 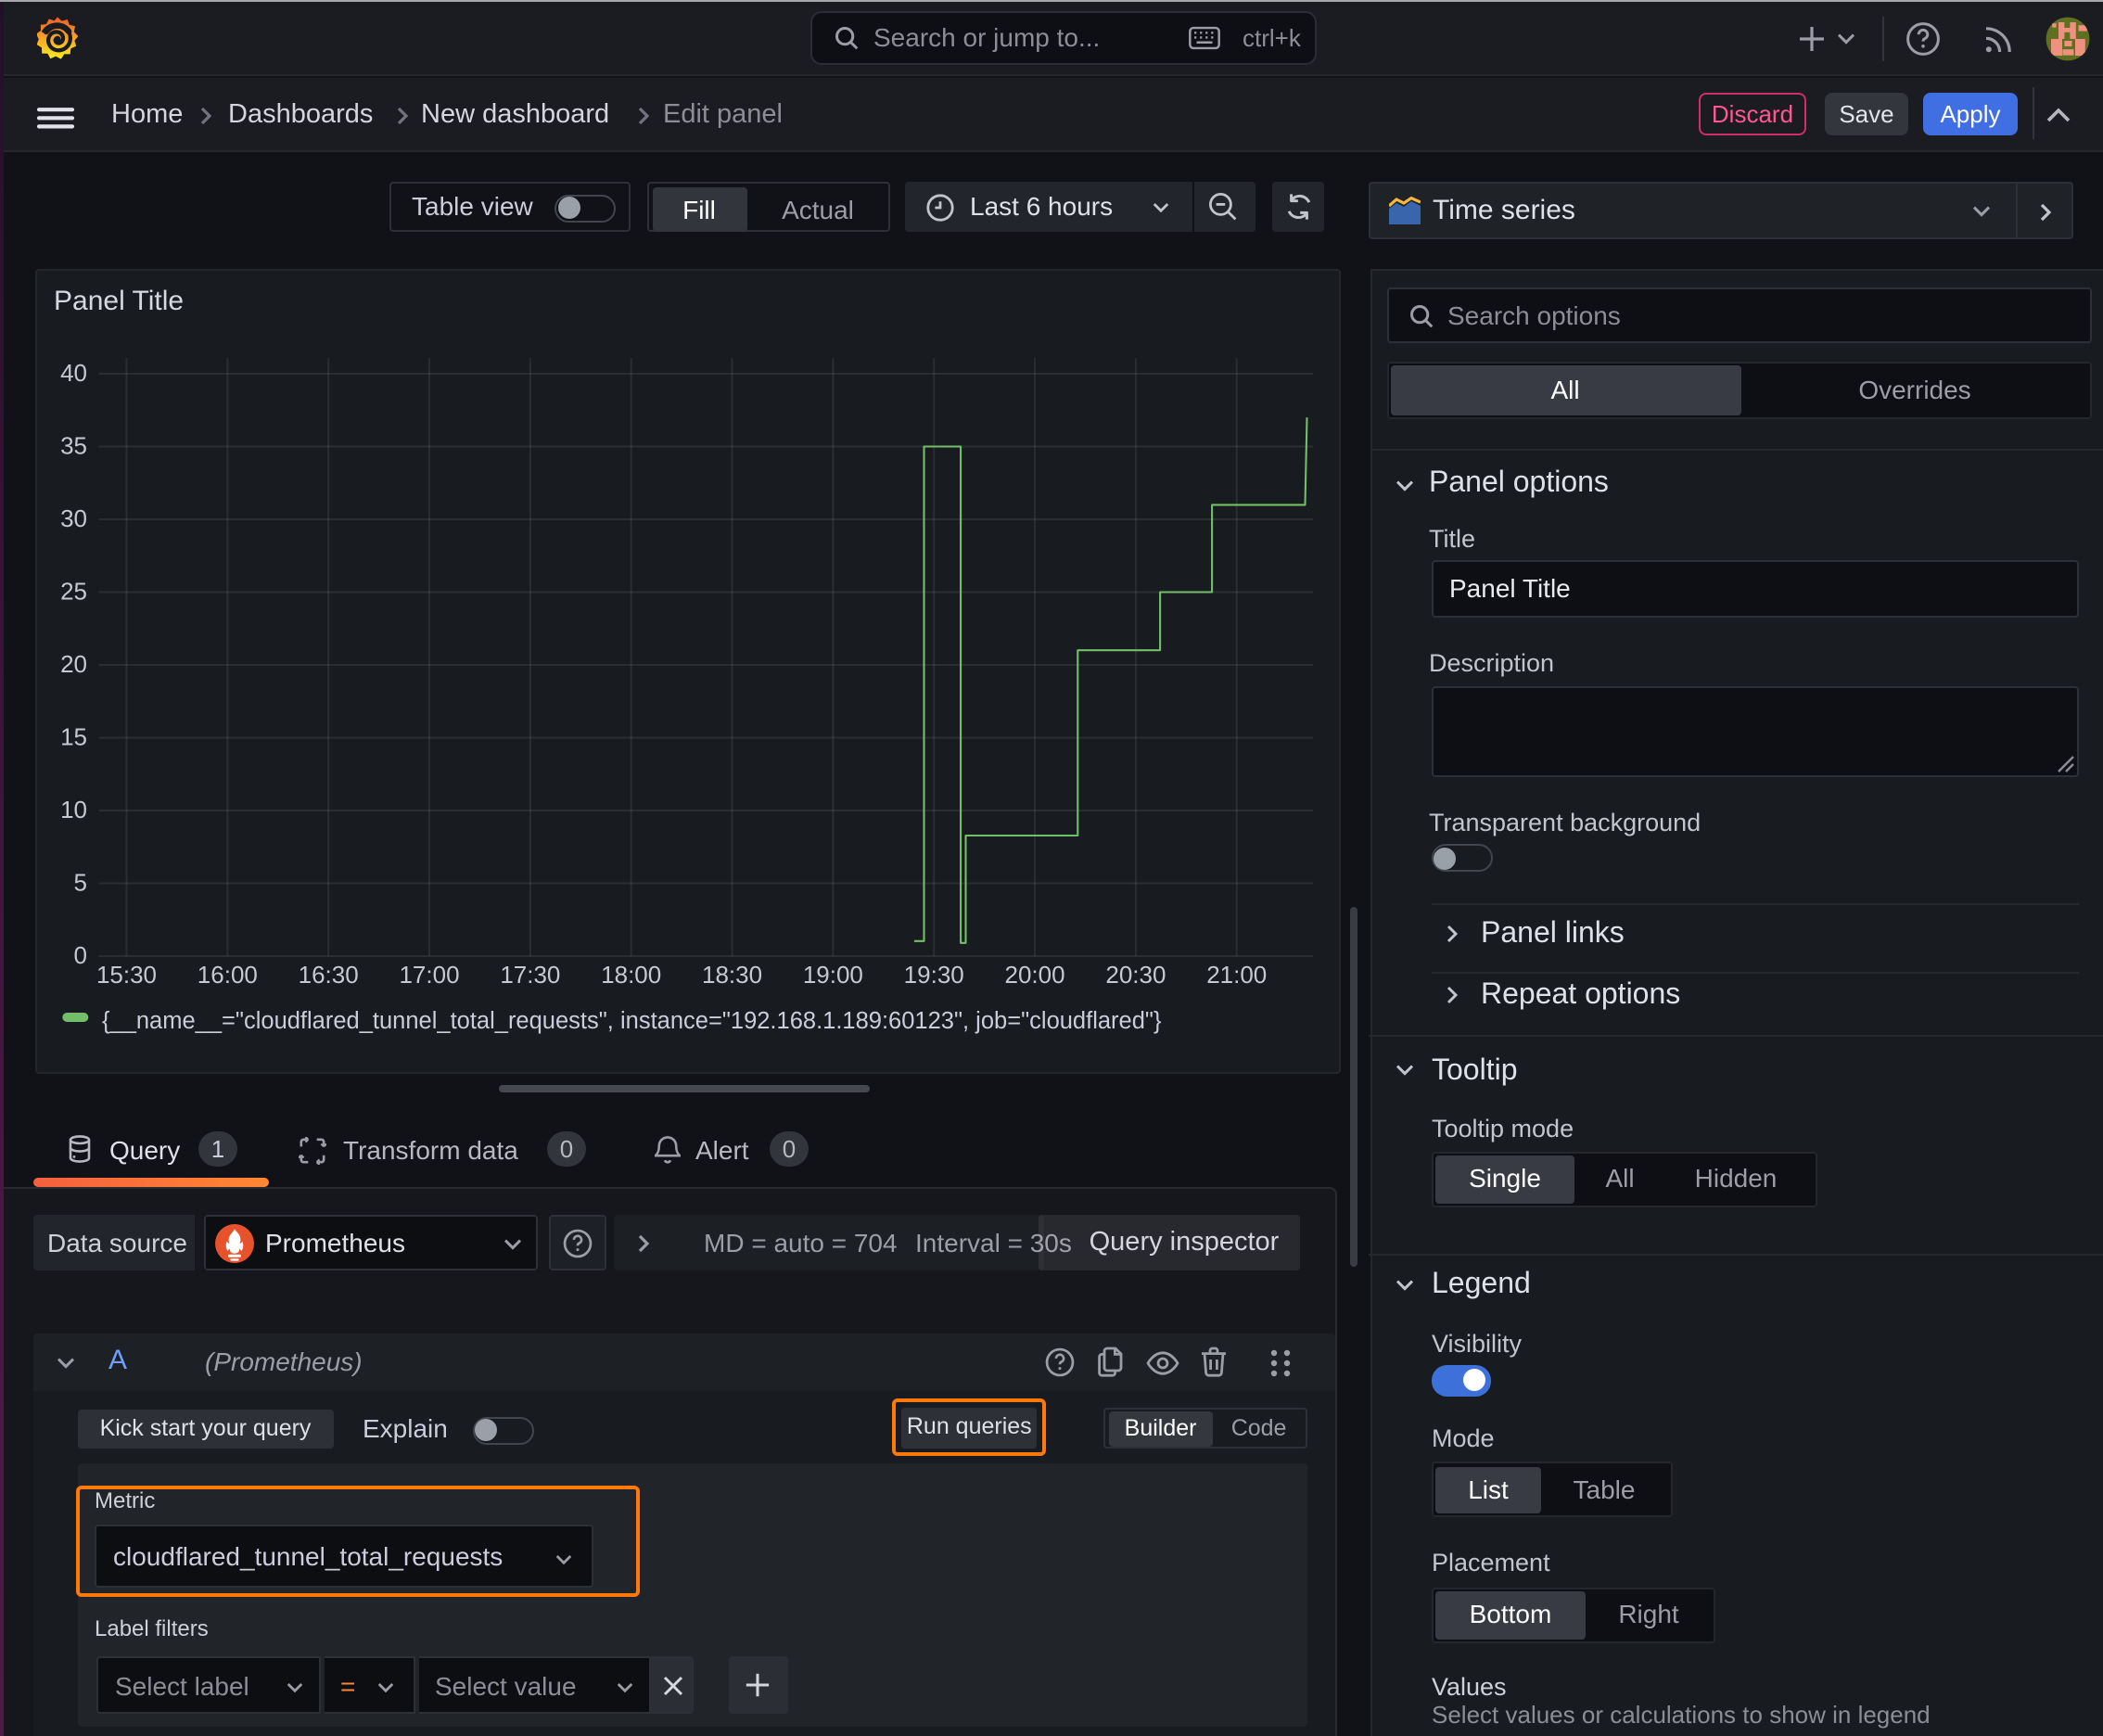 I want to click on svg-text: 21:00, so click(x=1236, y=974).